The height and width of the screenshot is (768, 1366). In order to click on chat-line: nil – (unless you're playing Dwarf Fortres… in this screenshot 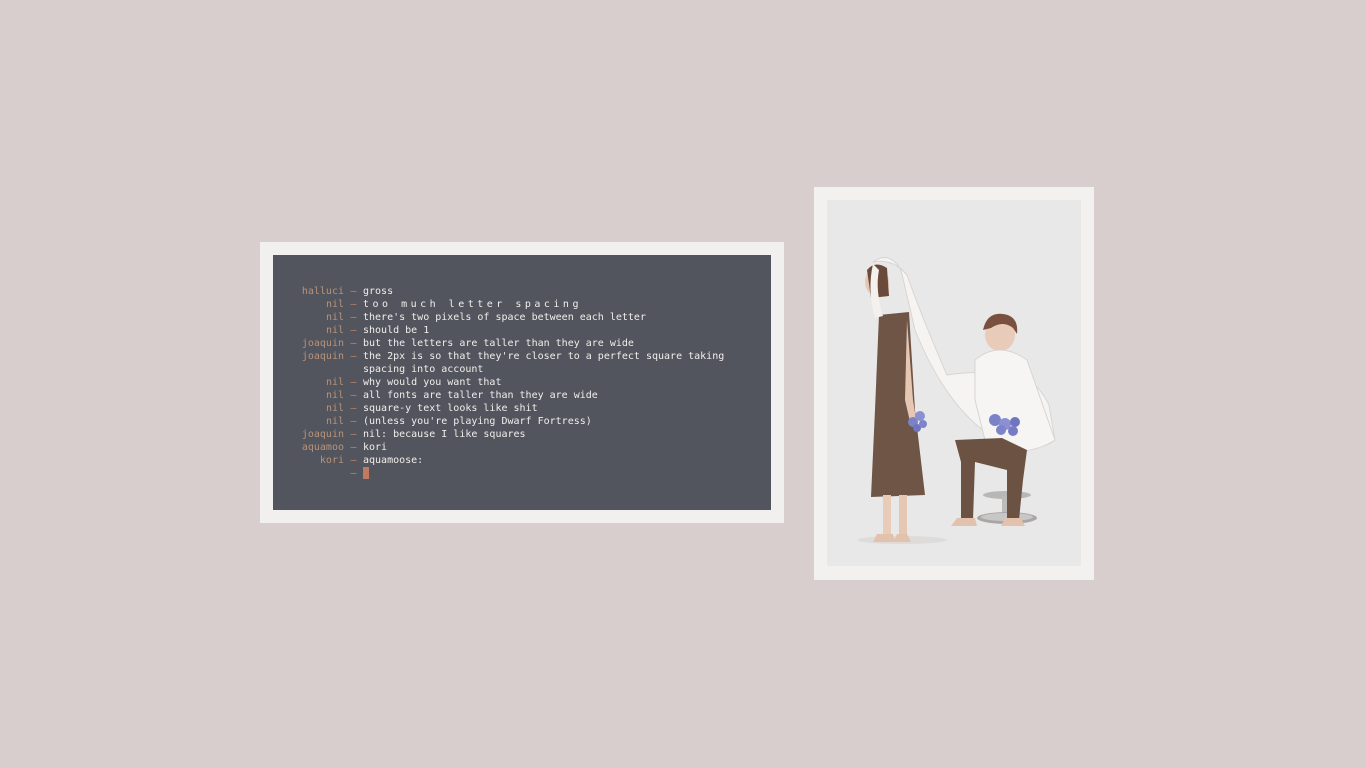, I will do `click(522, 421)`.